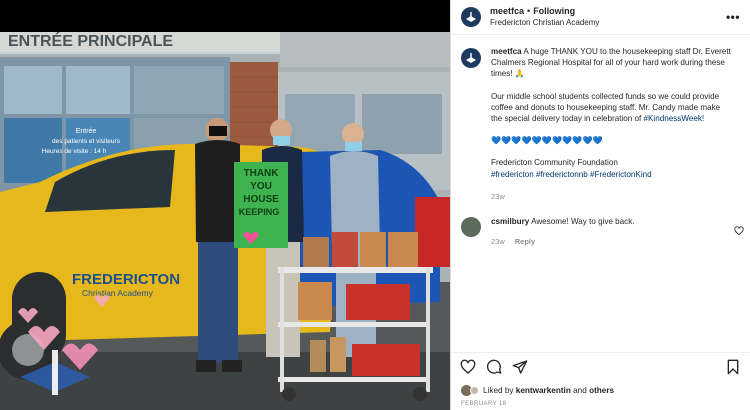  Describe the element at coordinates (543, 390) in the screenshot. I see `liker-username: kentwarkentin` at that location.